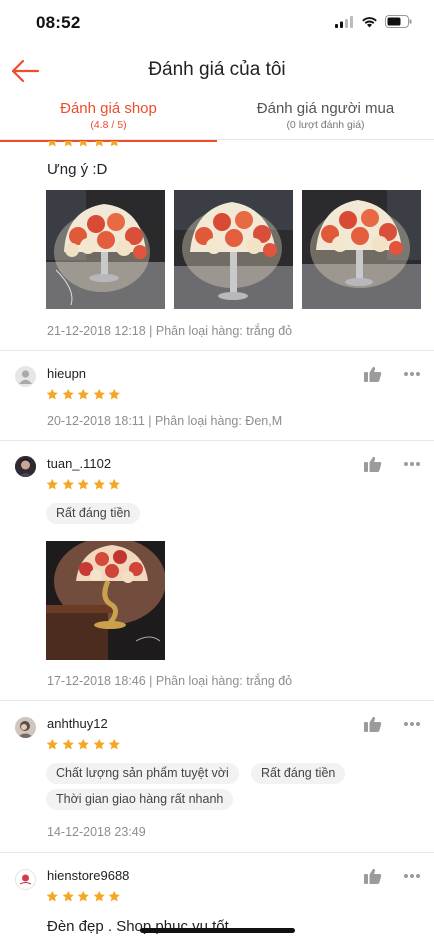 This screenshot has width=434, height=941. I want to click on review-tag: Chất lượng sản phẩm tuyệt vời, so click(142, 773).